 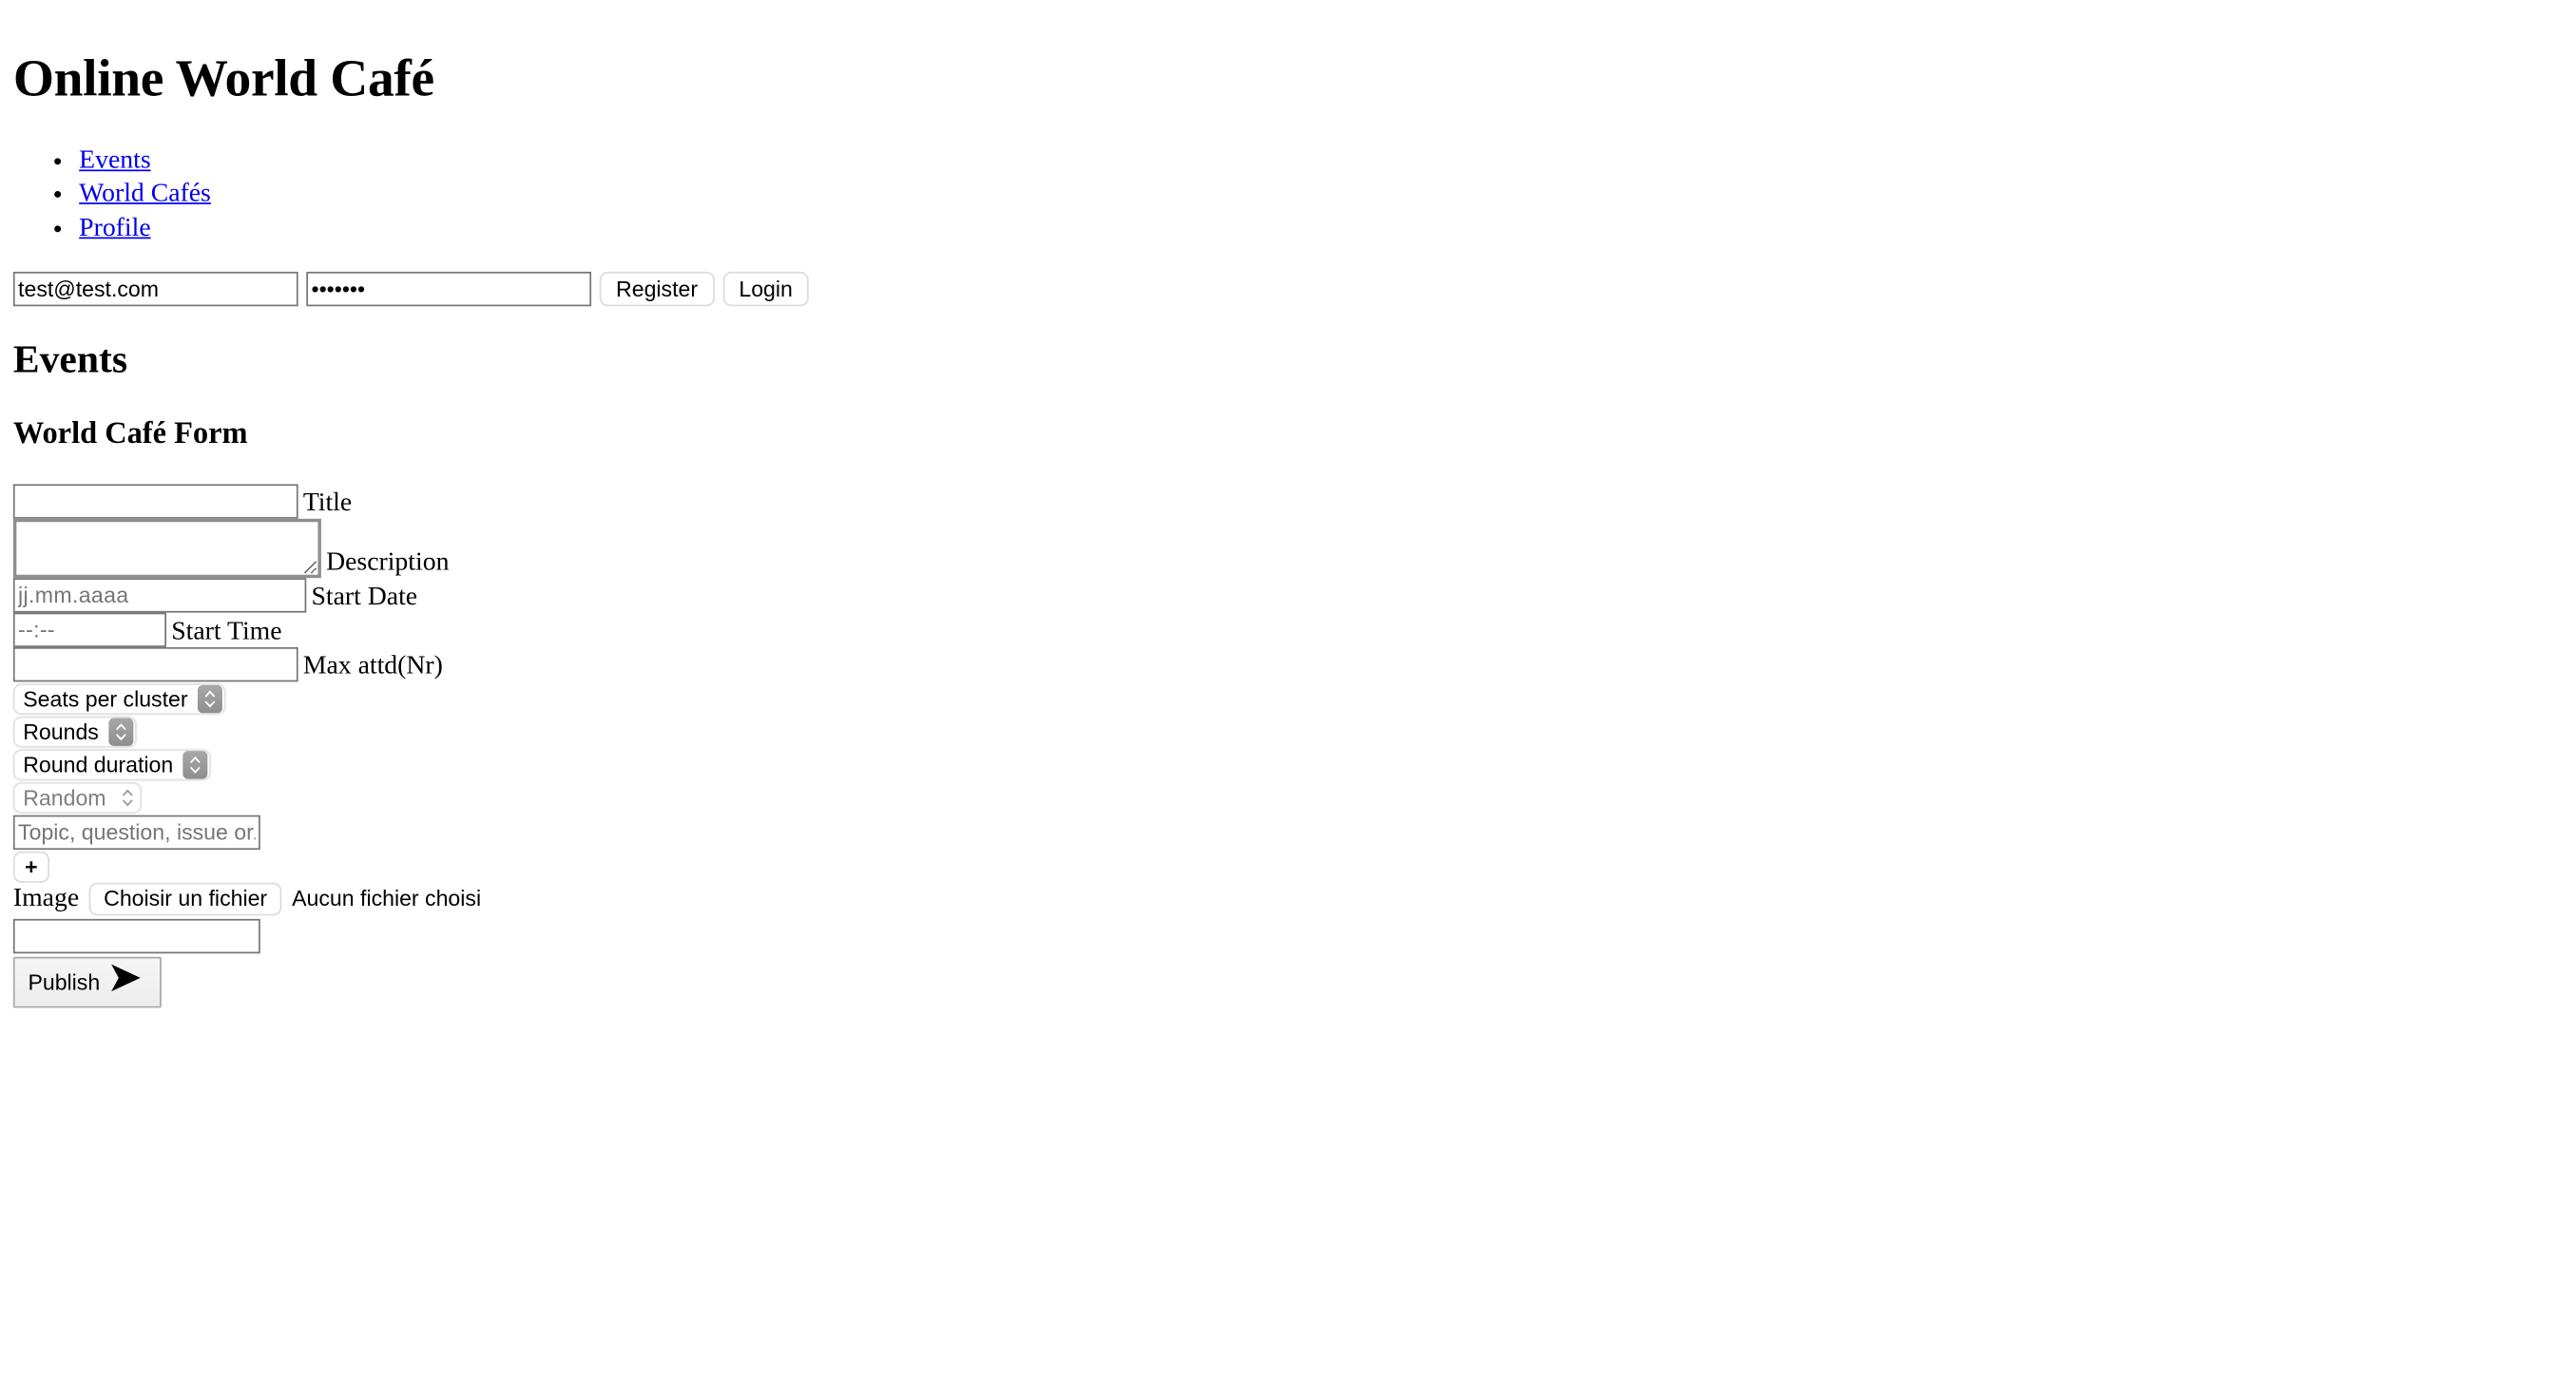 I want to click on email-field, so click(x=155, y=289).